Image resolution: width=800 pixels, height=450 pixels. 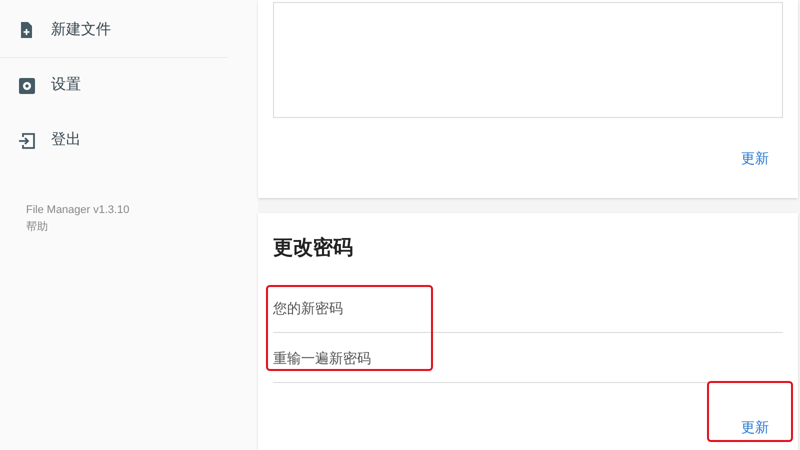 I want to click on menu-item: 设置, so click(x=114, y=85).